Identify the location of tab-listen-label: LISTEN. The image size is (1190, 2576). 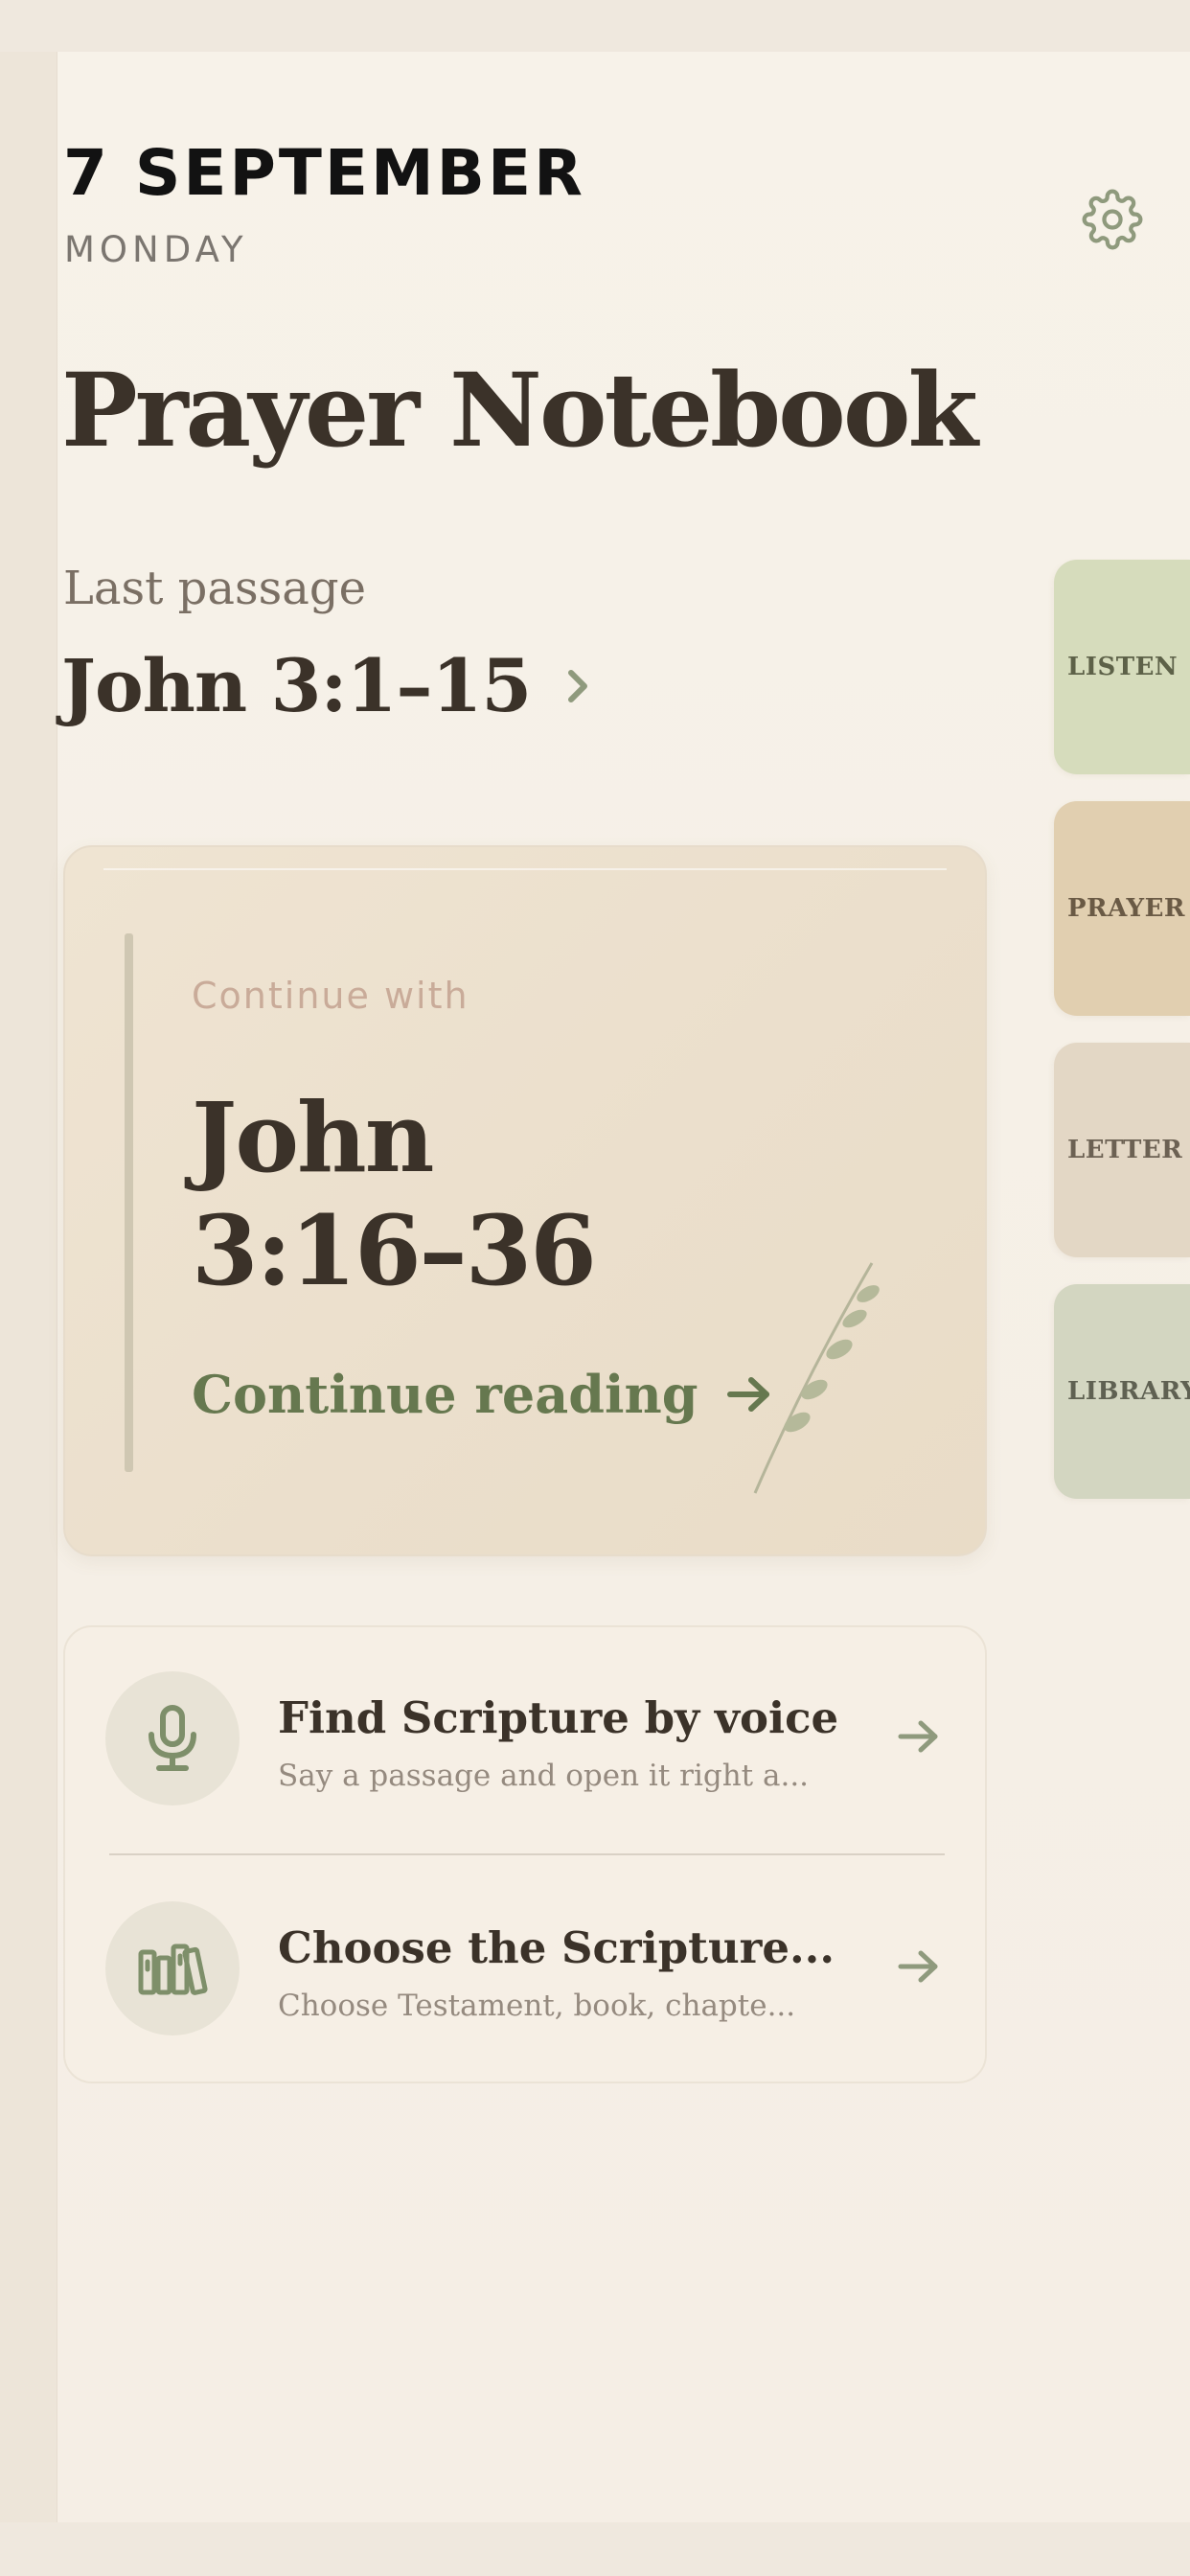
(1123, 667).